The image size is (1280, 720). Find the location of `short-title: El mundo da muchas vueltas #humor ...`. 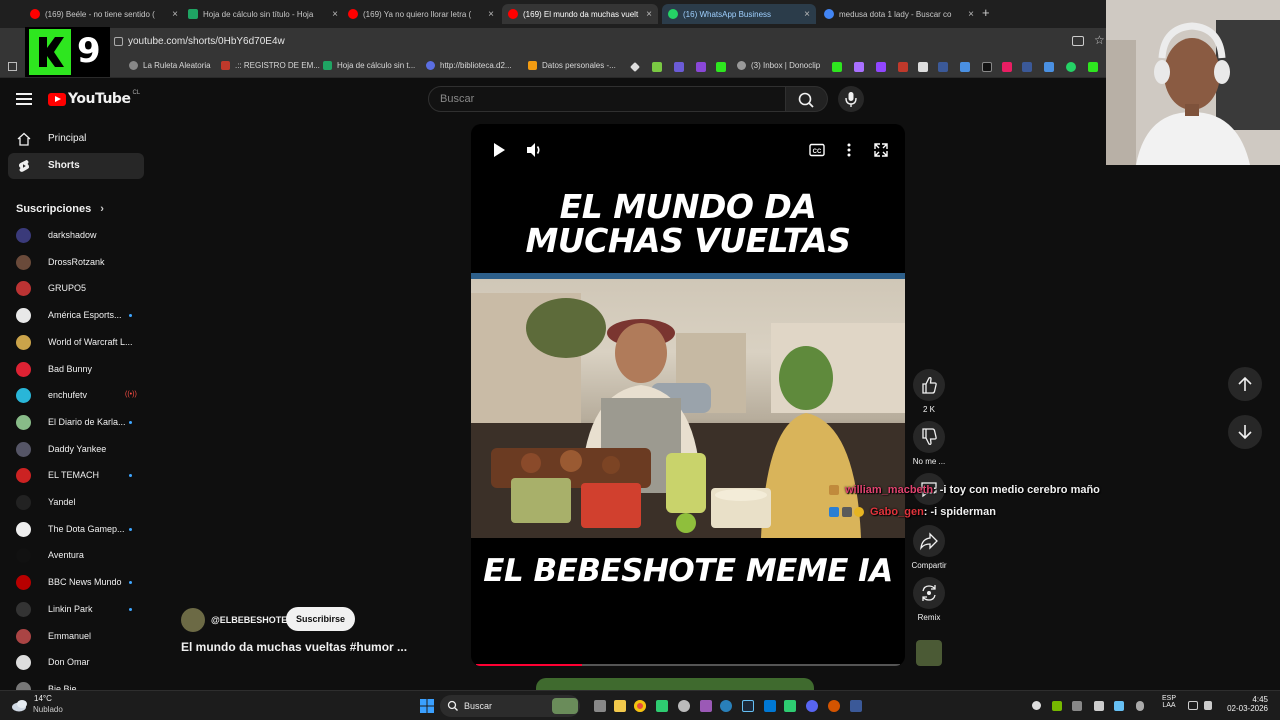

short-title: El mundo da muchas vueltas #humor ... is located at coordinates (294, 647).